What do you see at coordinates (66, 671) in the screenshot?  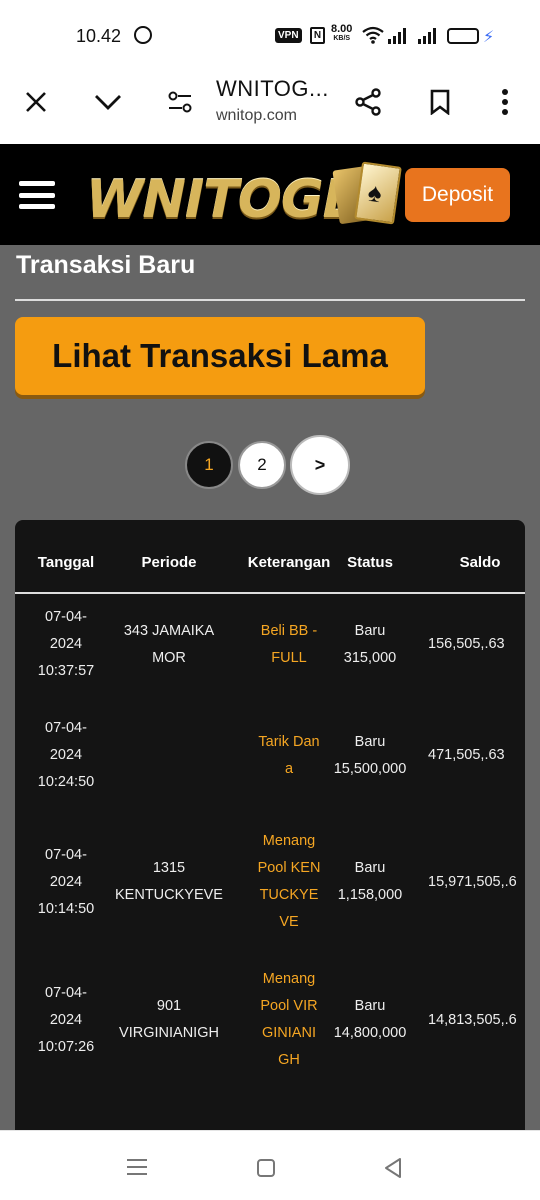 I see `cell-line: 10:37:57` at bounding box center [66, 671].